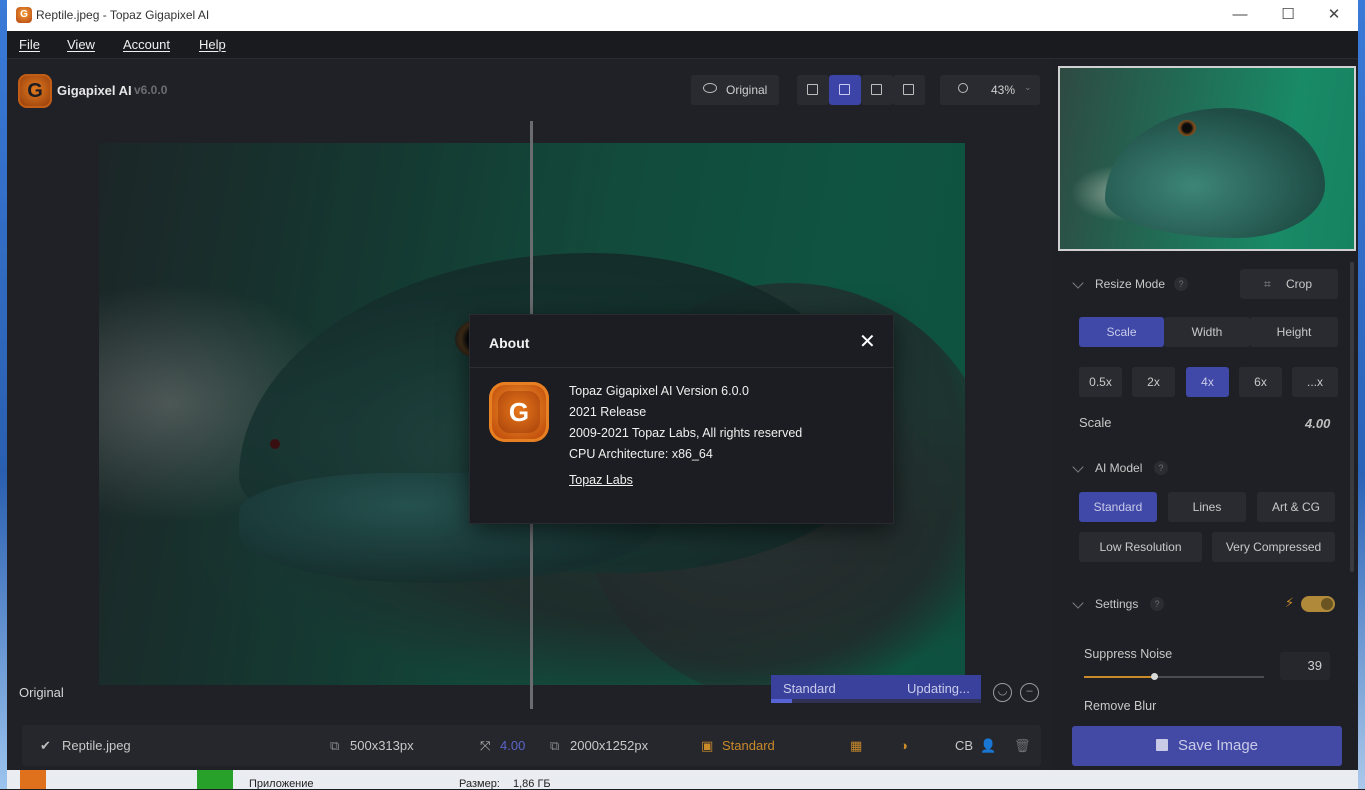 The width and height of the screenshot is (1365, 790). What do you see at coordinates (682, 45) in the screenshot?
I see `menu-bar: File View Account Help` at bounding box center [682, 45].